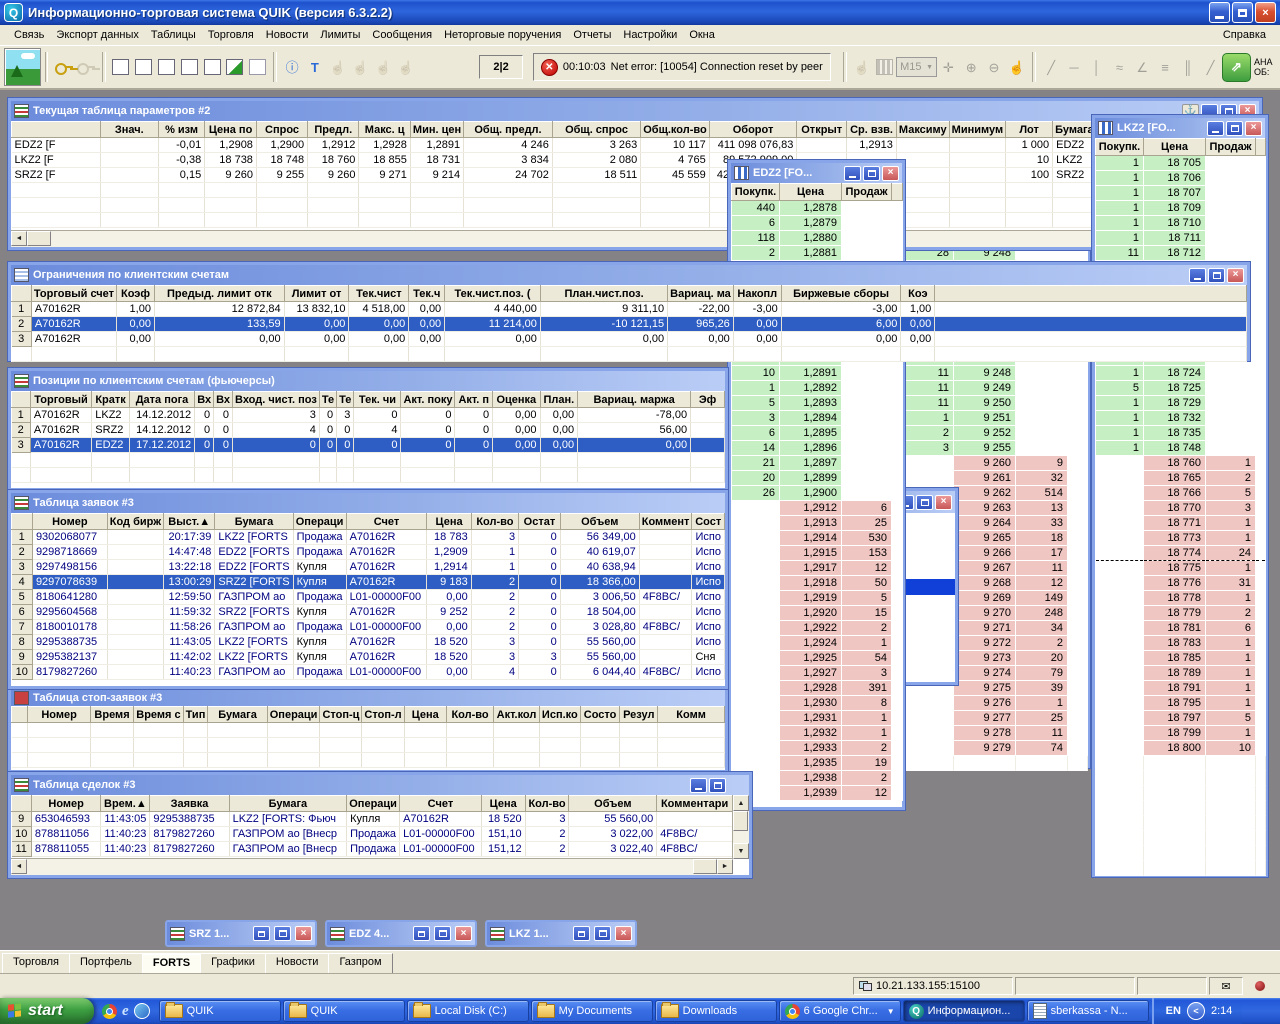 The height and width of the screenshot is (1024, 1280). I want to click on book-row: 1 18 705, so click(1180, 163).